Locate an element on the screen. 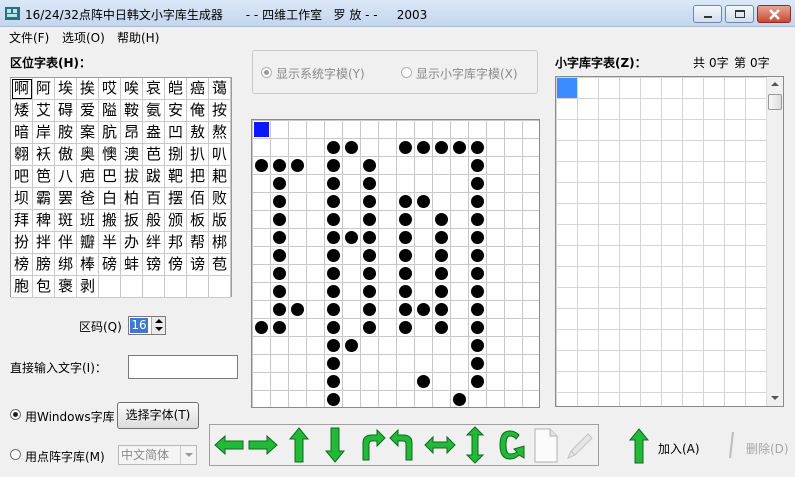  rotate-left-button is located at coordinates (370, 445).